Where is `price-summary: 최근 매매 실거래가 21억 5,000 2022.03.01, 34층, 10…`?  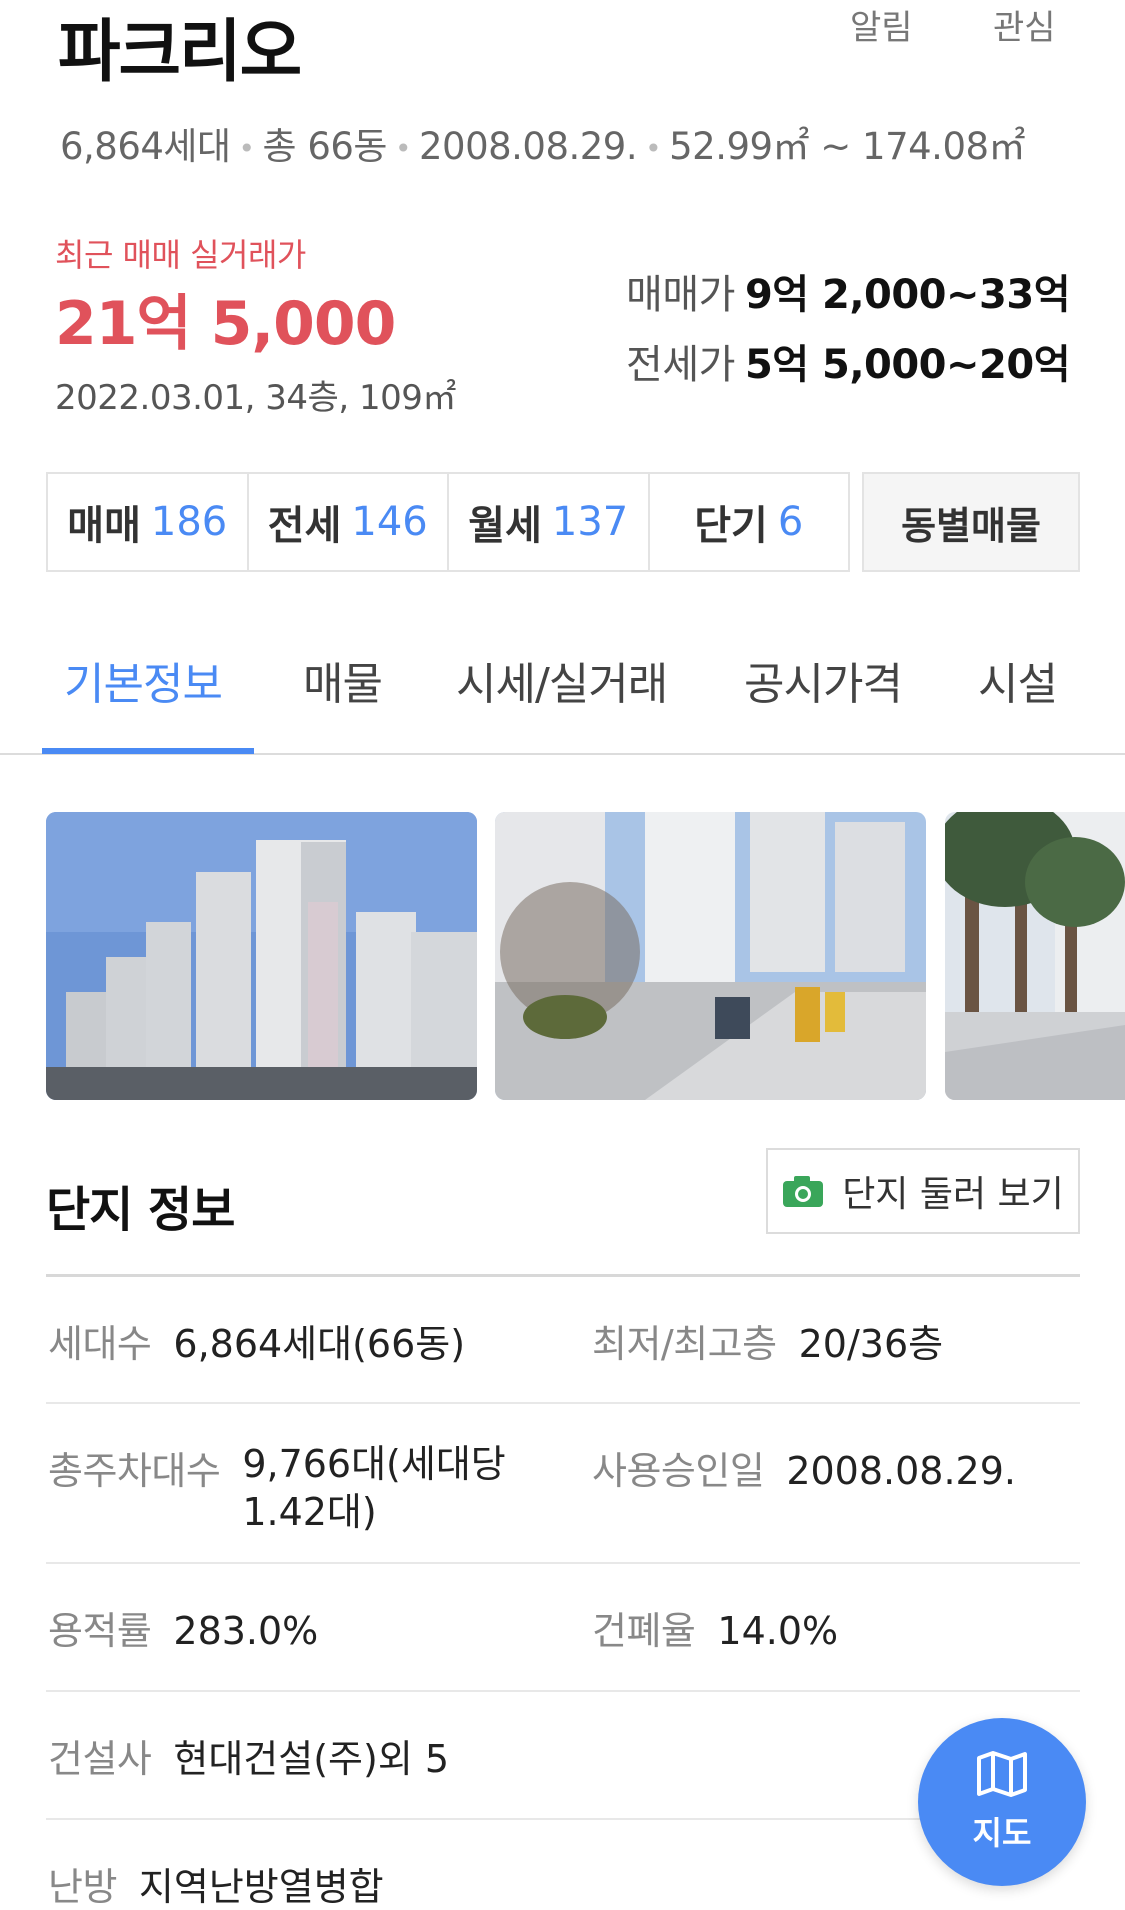 price-summary: 최근 매매 실거래가 21억 5,000 2022.03.01, 34층, 10… is located at coordinates (562, 320).